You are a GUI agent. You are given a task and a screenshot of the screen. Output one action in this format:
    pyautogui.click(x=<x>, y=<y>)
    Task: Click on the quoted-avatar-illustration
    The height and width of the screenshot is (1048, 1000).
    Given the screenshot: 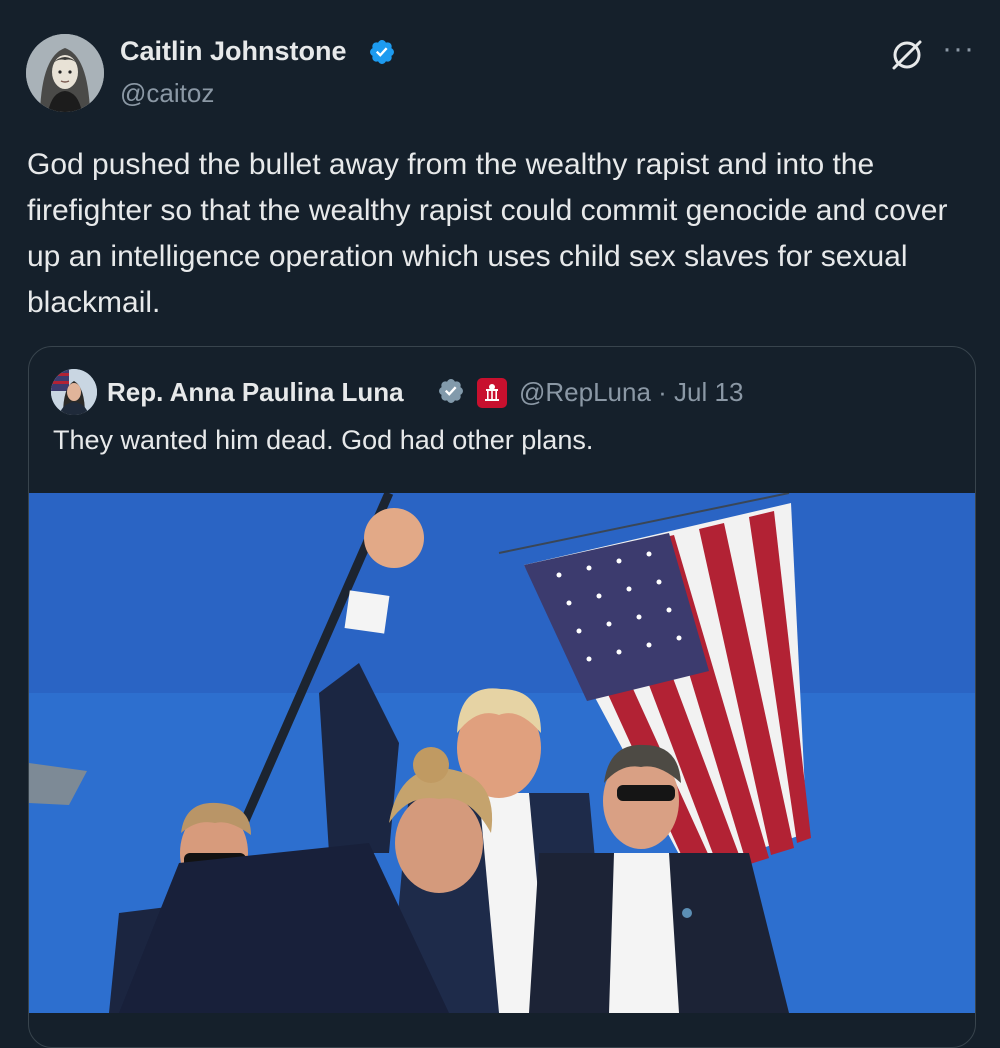 What is the action you would take?
    pyautogui.click(x=74, y=392)
    